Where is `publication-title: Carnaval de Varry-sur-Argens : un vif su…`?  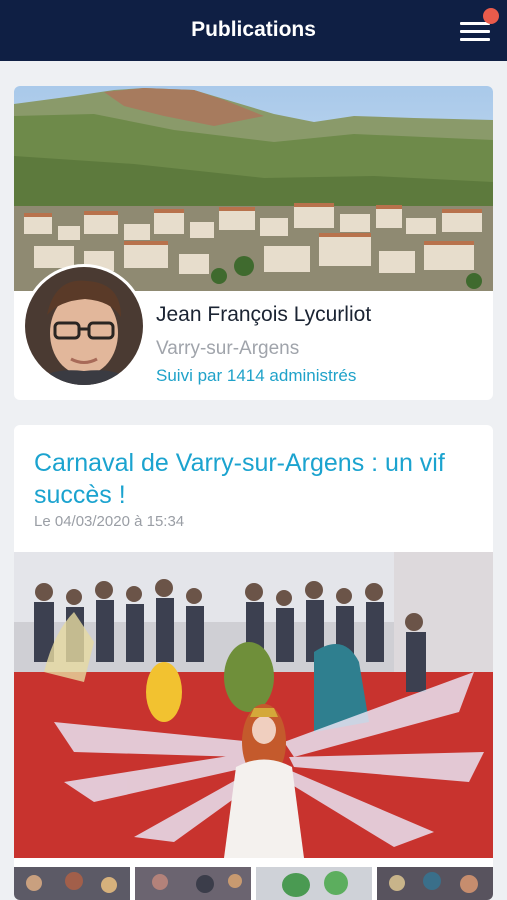
publication-title: Carnaval de Varry-sur-Argens : un vif su… is located at coordinates (249, 479).